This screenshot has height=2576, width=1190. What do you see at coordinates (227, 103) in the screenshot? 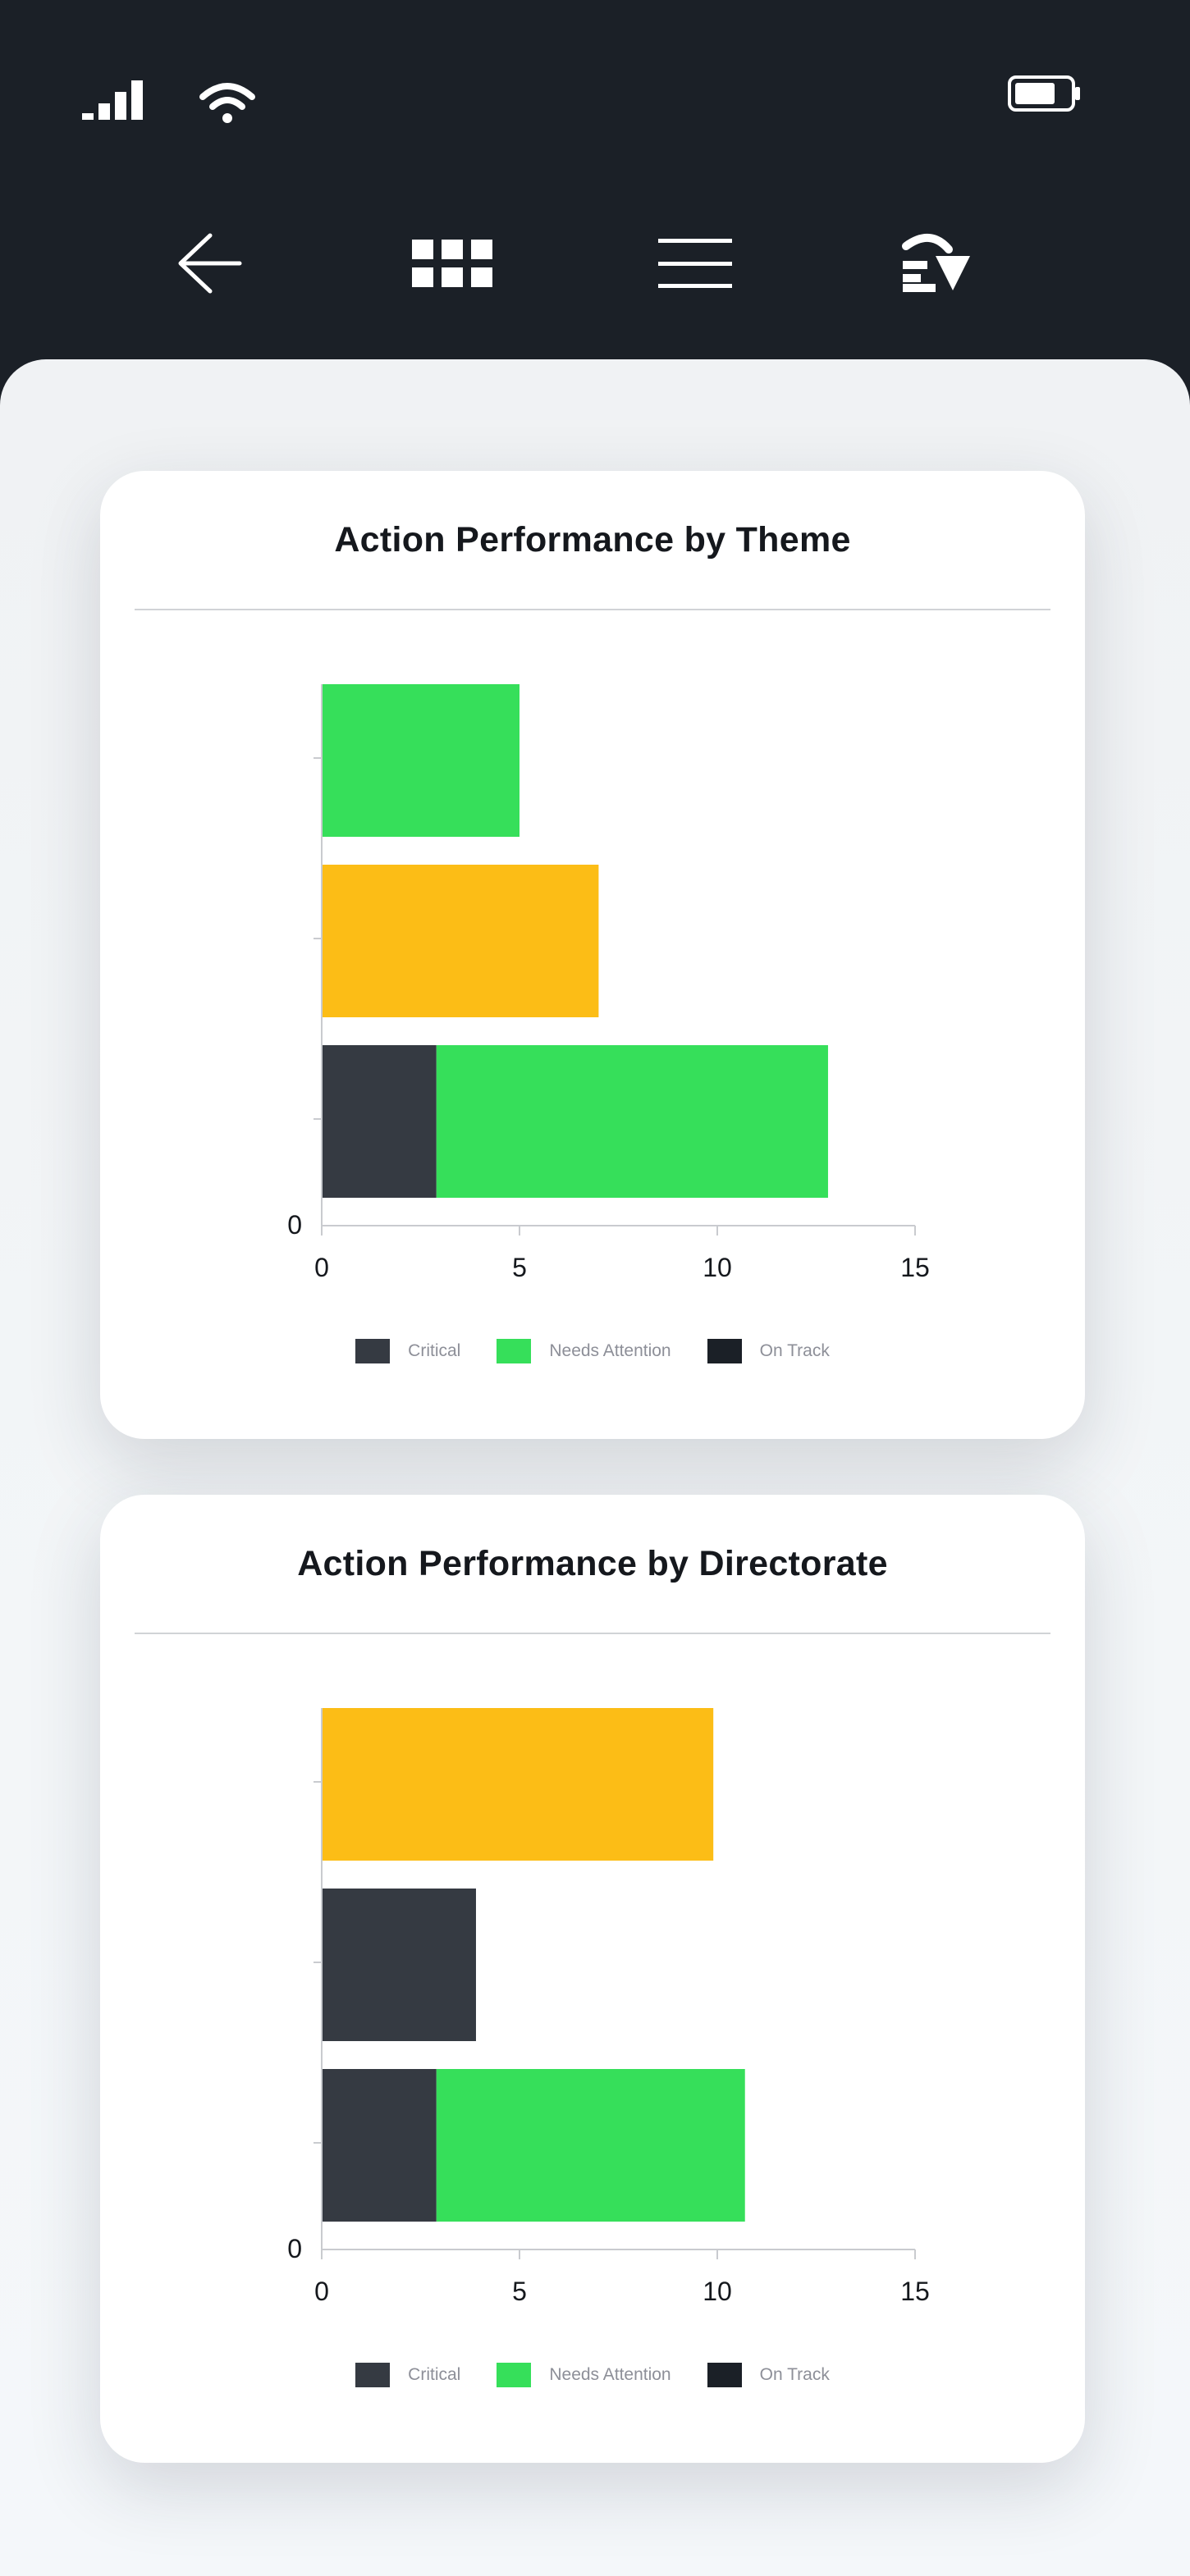
I see `wifi-icon` at bounding box center [227, 103].